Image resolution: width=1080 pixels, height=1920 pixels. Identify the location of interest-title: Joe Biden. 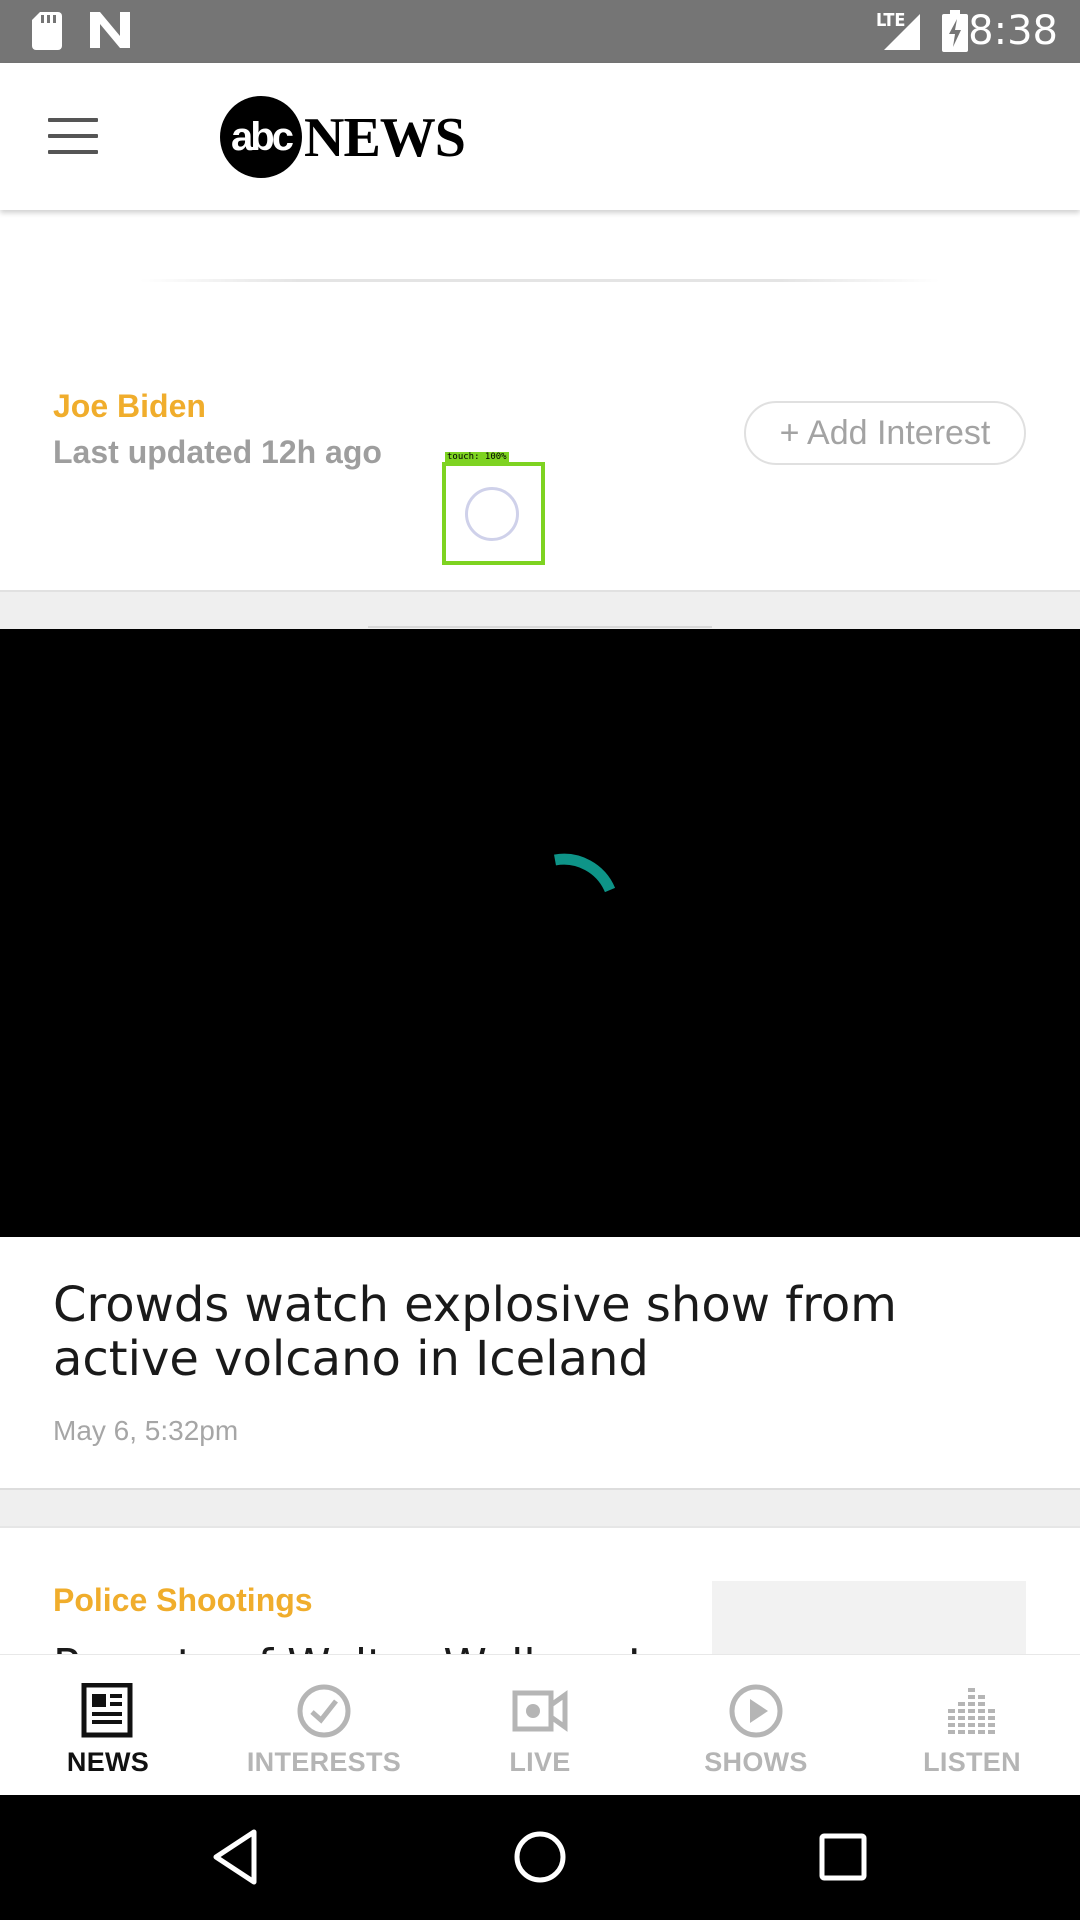
(129, 406).